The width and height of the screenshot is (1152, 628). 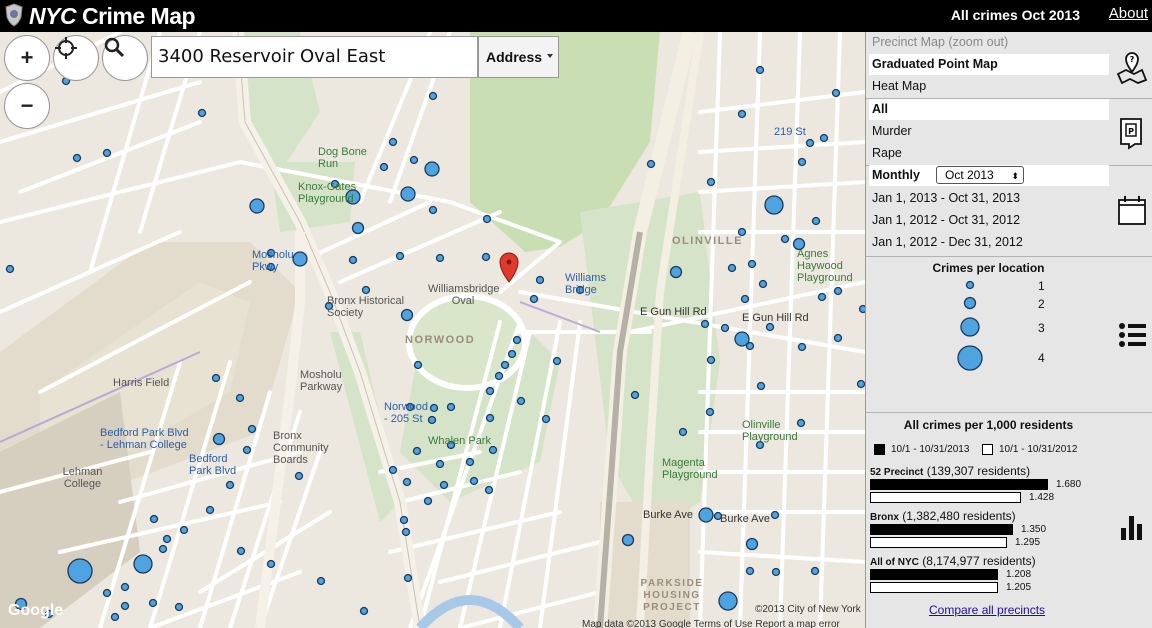 I want to click on crime-type-murder: Murder, so click(x=989, y=131).